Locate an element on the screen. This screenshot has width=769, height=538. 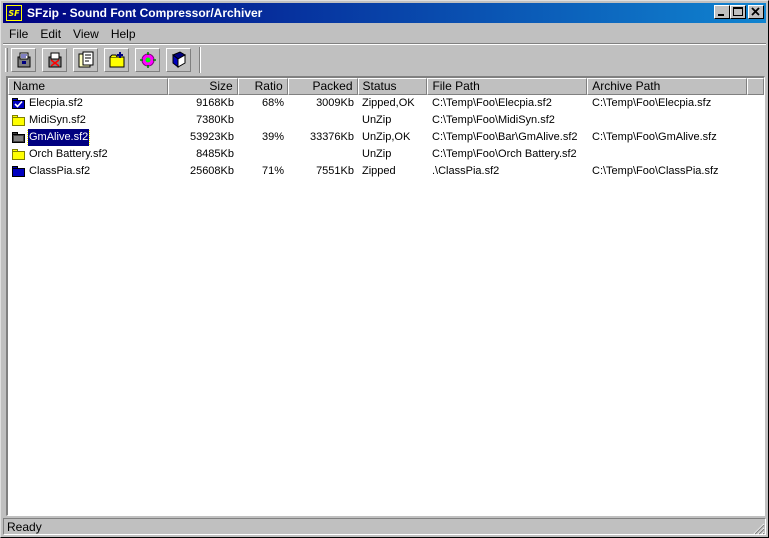
compress-button is located at coordinates (23, 60).